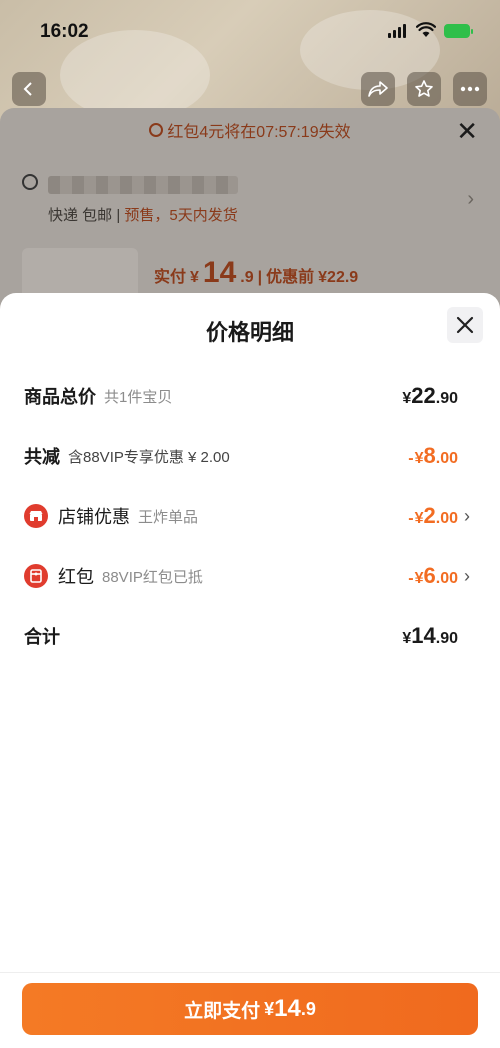  I want to click on chevron-left-icon, so click(27, 89).